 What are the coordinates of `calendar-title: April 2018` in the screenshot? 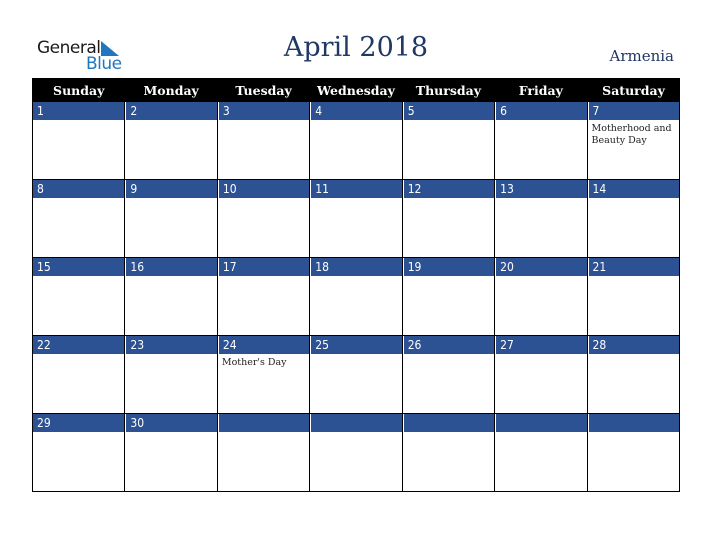 It's located at (356, 47).